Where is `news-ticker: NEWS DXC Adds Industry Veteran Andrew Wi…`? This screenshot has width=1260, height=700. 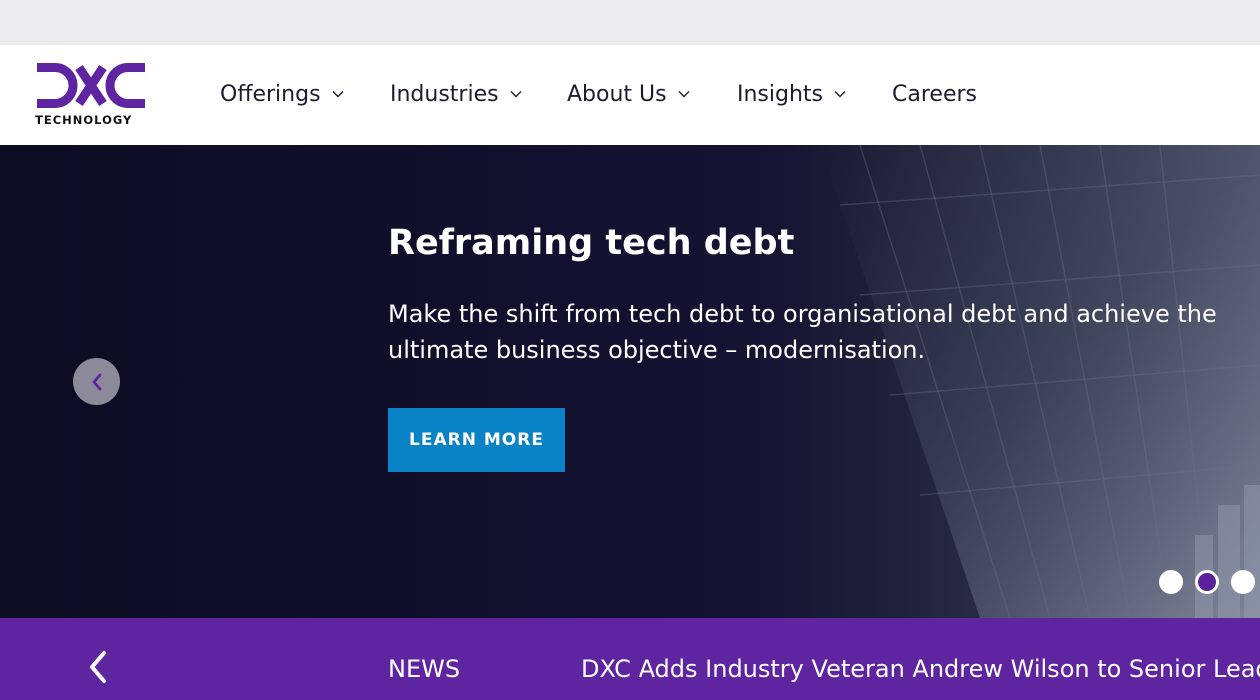 news-ticker: NEWS DXC Adds Industry Veteran Andrew Wi… is located at coordinates (630, 659).